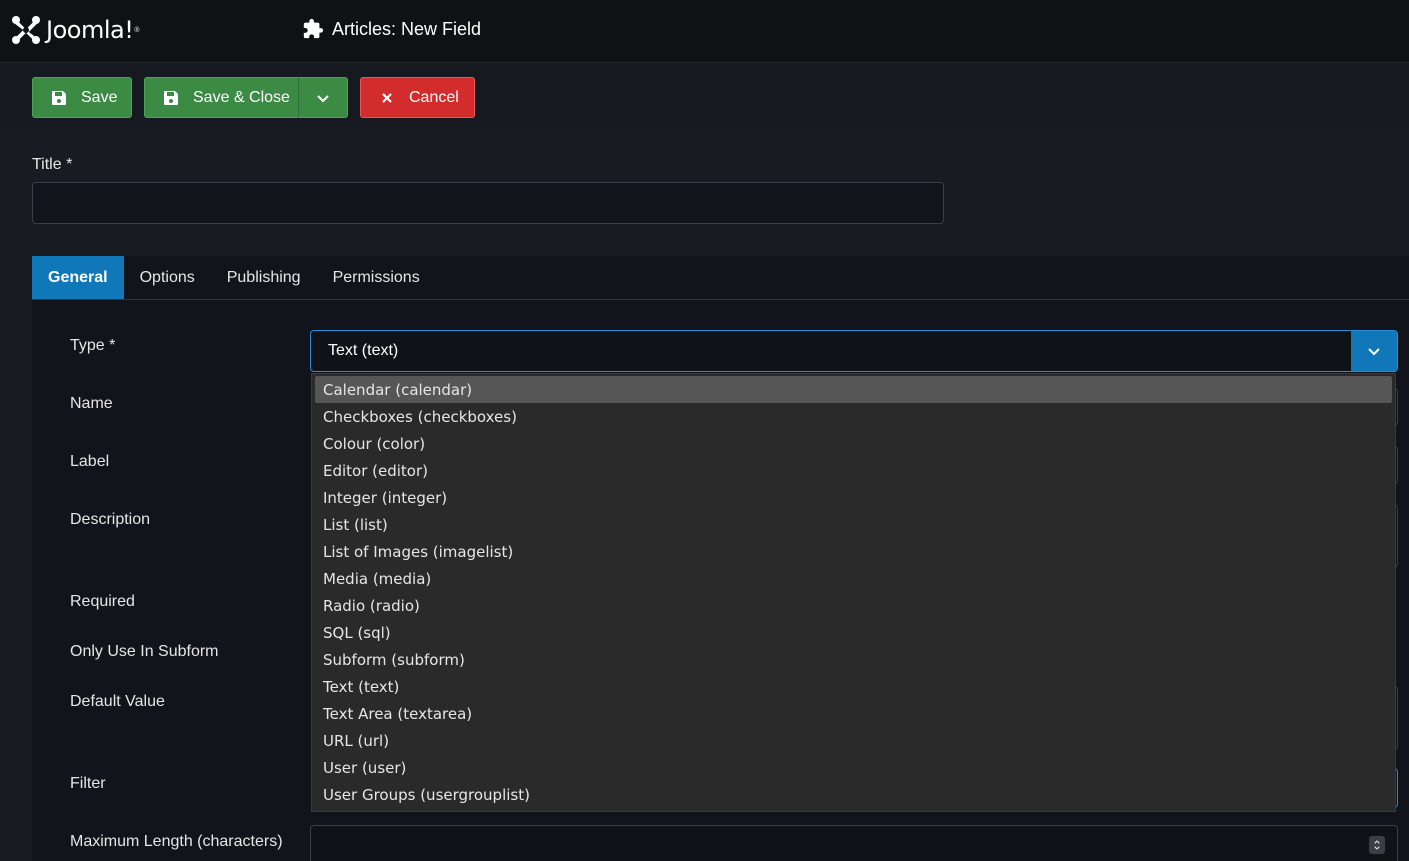  What do you see at coordinates (90, 461) in the screenshot?
I see `label-label: Label` at bounding box center [90, 461].